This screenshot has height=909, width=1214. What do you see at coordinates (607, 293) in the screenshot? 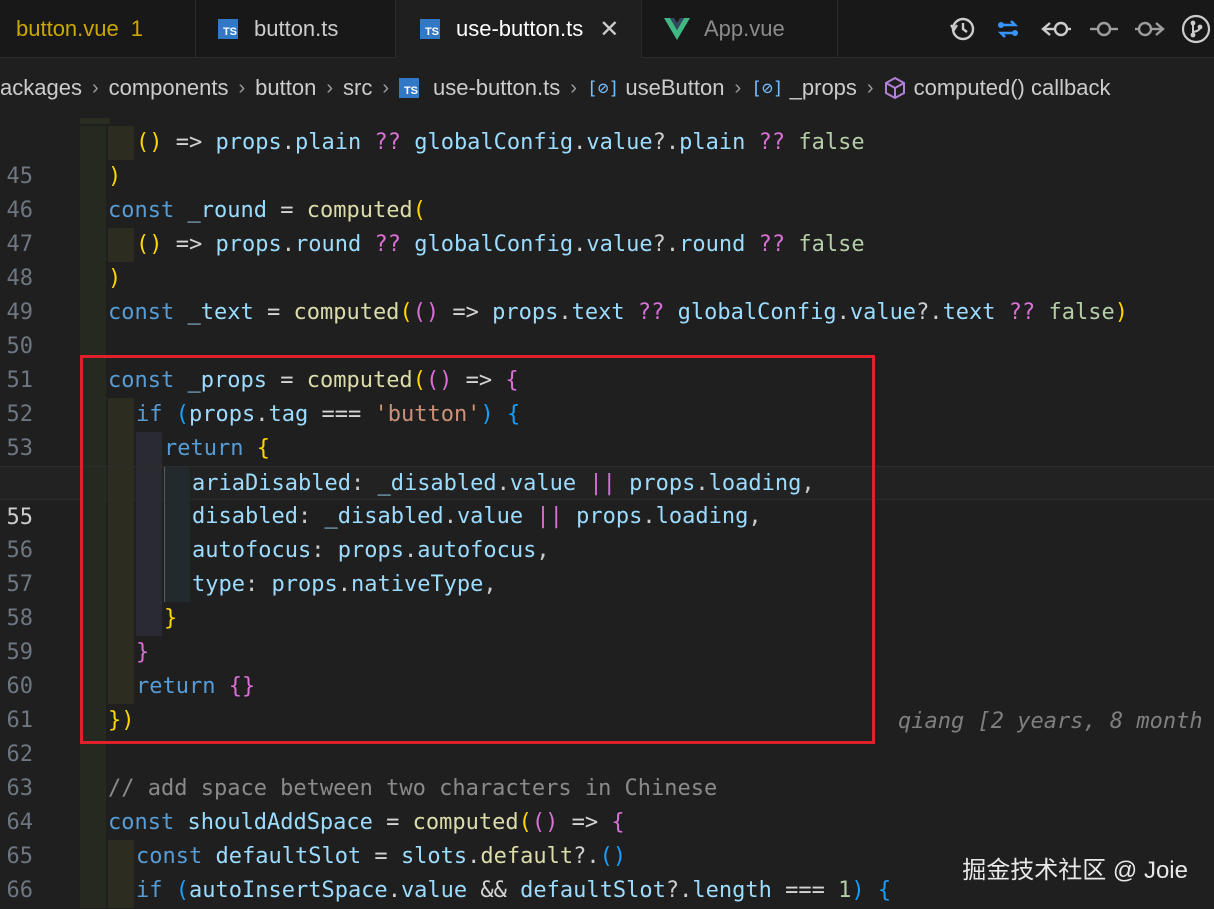
I see `code-line: 49 )` at bounding box center [607, 293].